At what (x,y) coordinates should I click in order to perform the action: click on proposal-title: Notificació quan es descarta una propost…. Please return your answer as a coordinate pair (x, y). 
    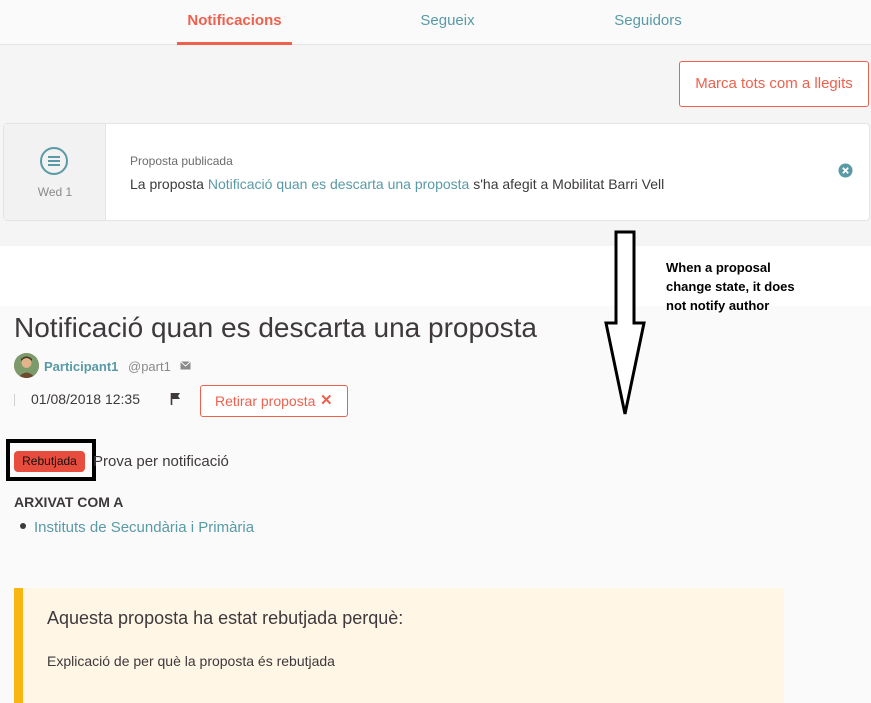
    Looking at the image, I should click on (275, 327).